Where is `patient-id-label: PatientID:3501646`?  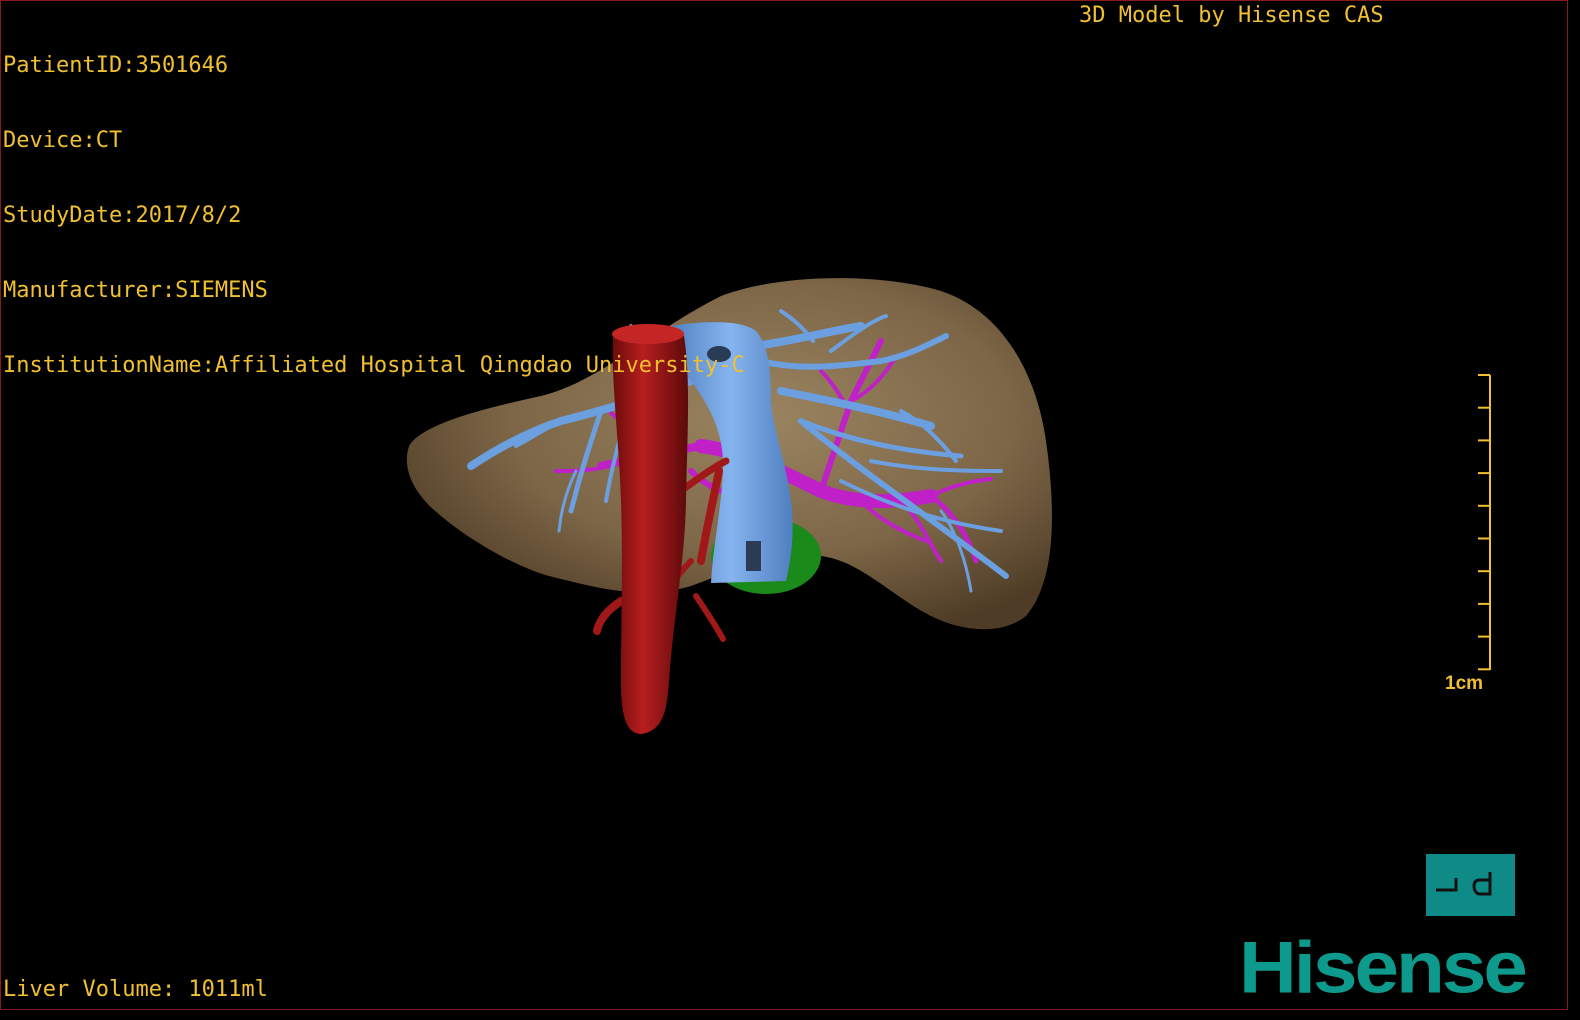 patient-id-label: PatientID:3501646 is located at coordinates (116, 65).